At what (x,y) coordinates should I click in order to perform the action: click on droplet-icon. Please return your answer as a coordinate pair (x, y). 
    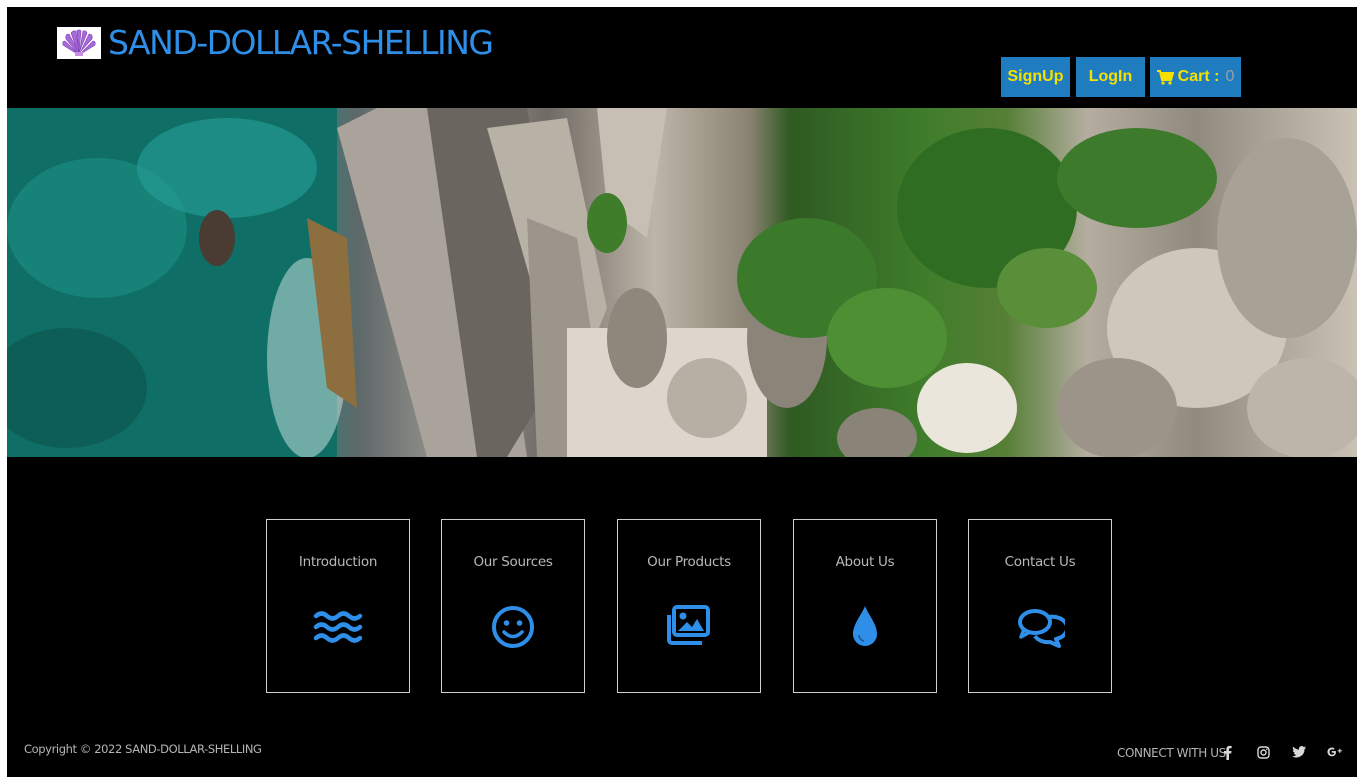
    Looking at the image, I should click on (865, 626).